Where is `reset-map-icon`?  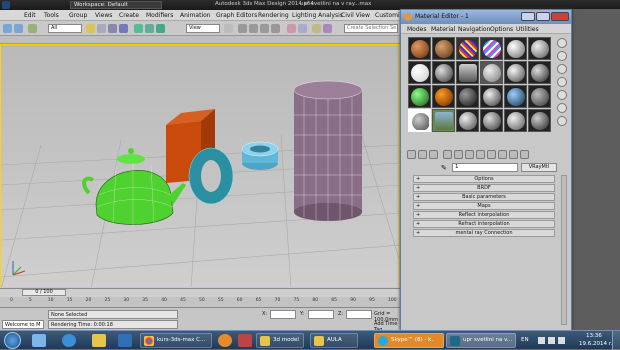 reset-map-icon is located at coordinates (447, 154).